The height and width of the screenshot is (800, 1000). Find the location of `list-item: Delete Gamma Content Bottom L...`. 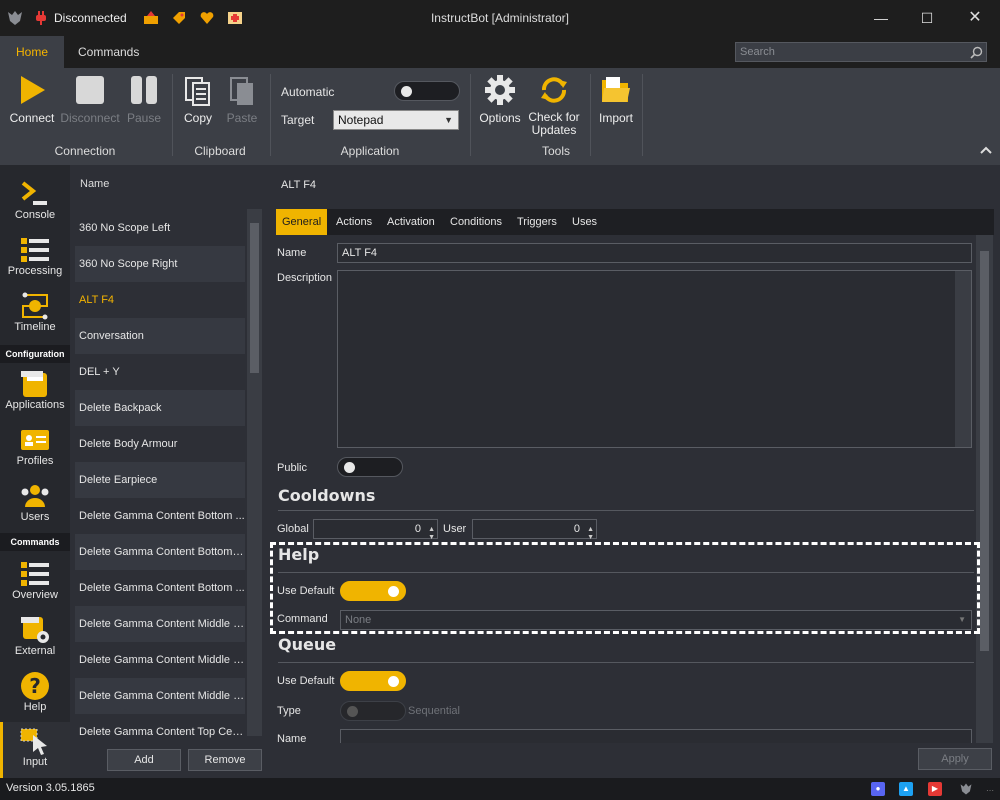

list-item: Delete Gamma Content Bottom L... is located at coordinates (160, 552).